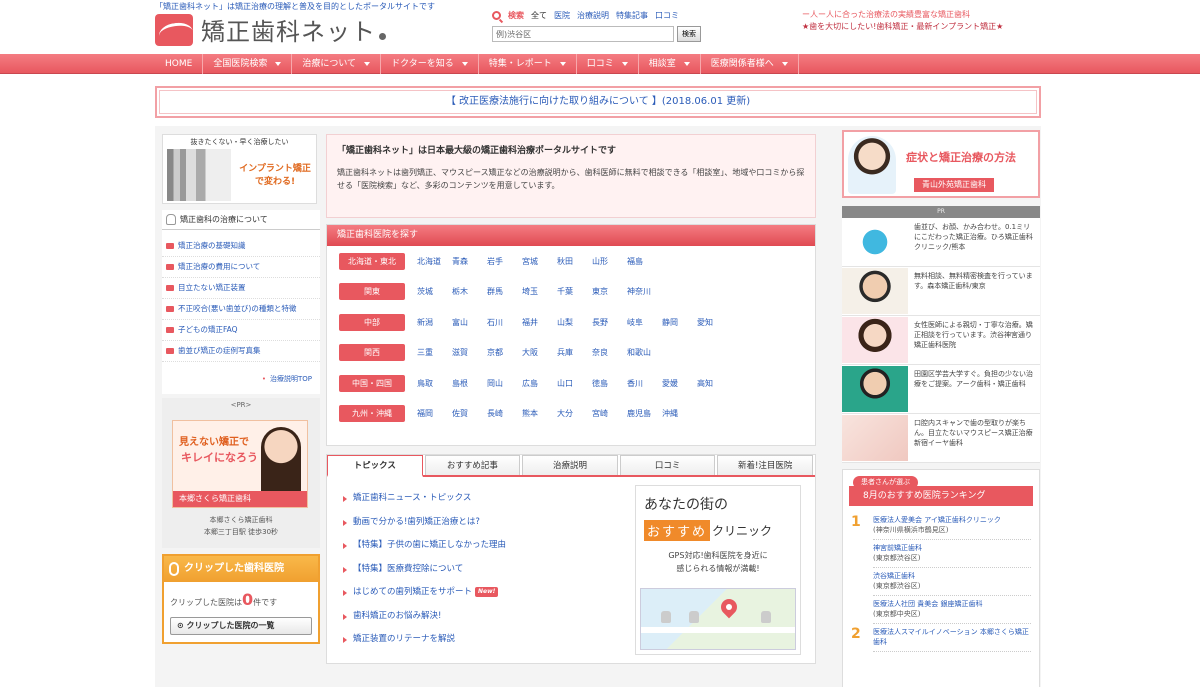 The image size is (1200, 687). What do you see at coordinates (434, 291) in the screenshot?
I see `prefecture-link: 茨城` at bounding box center [434, 291].